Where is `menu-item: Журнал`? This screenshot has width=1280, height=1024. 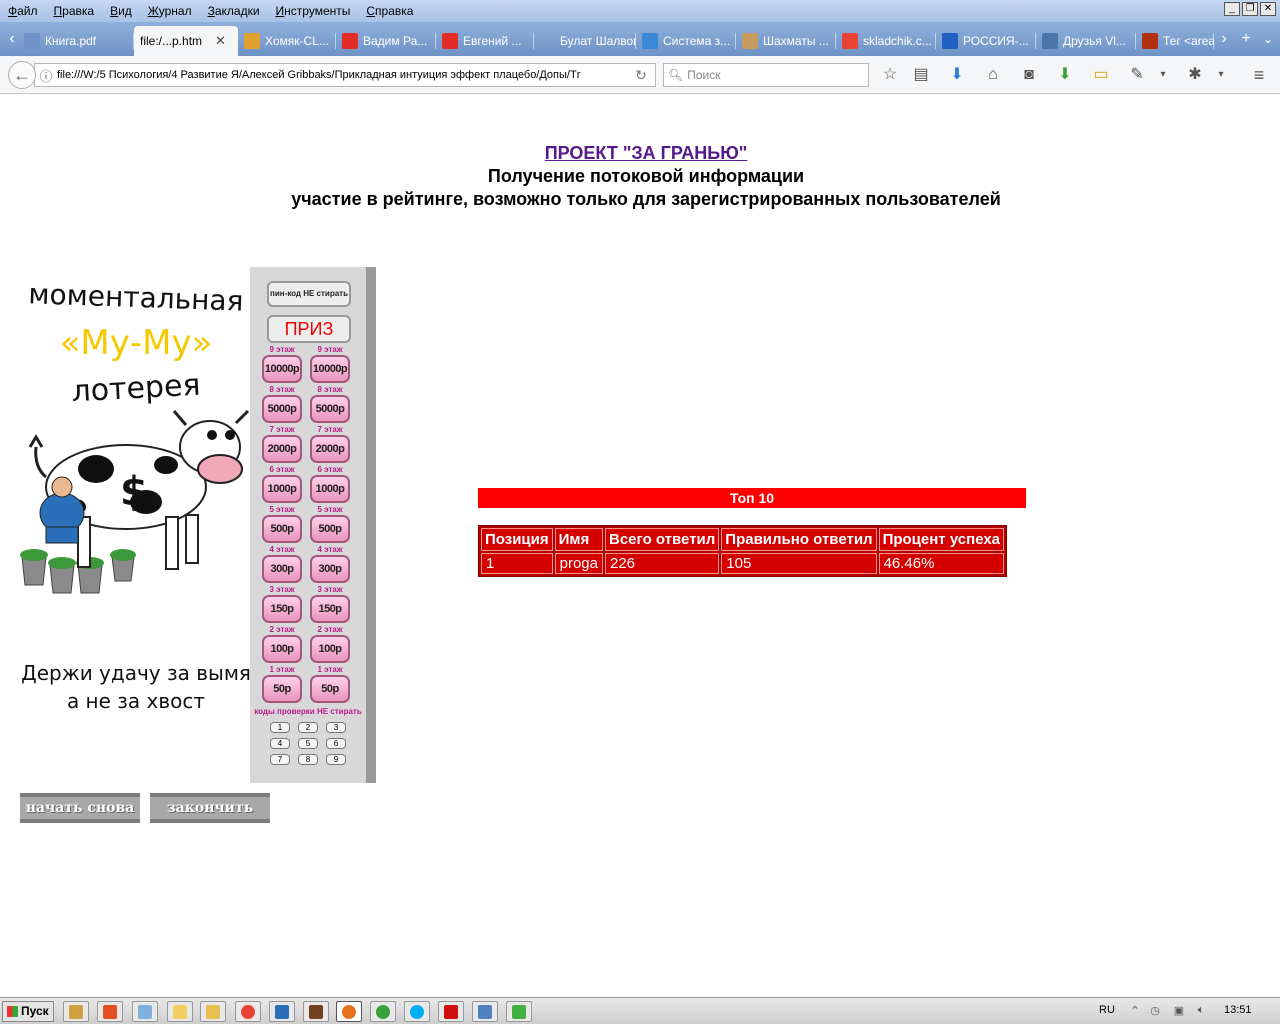
menu-item: Журнал is located at coordinates (170, 11).